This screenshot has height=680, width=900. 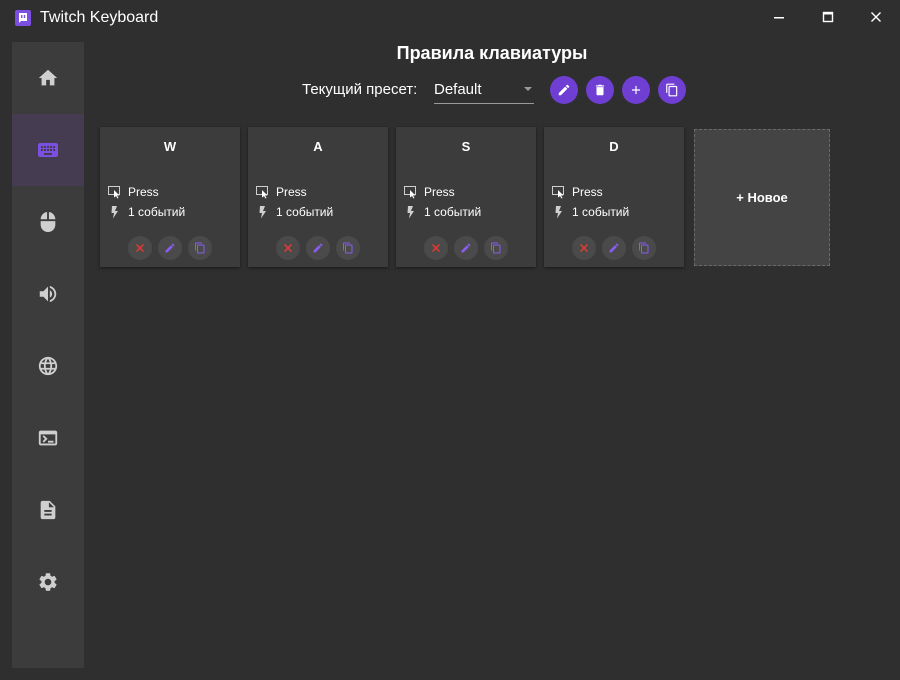 I want to click on preset-label: Текущий пресет:, so click(x=360, y=89).